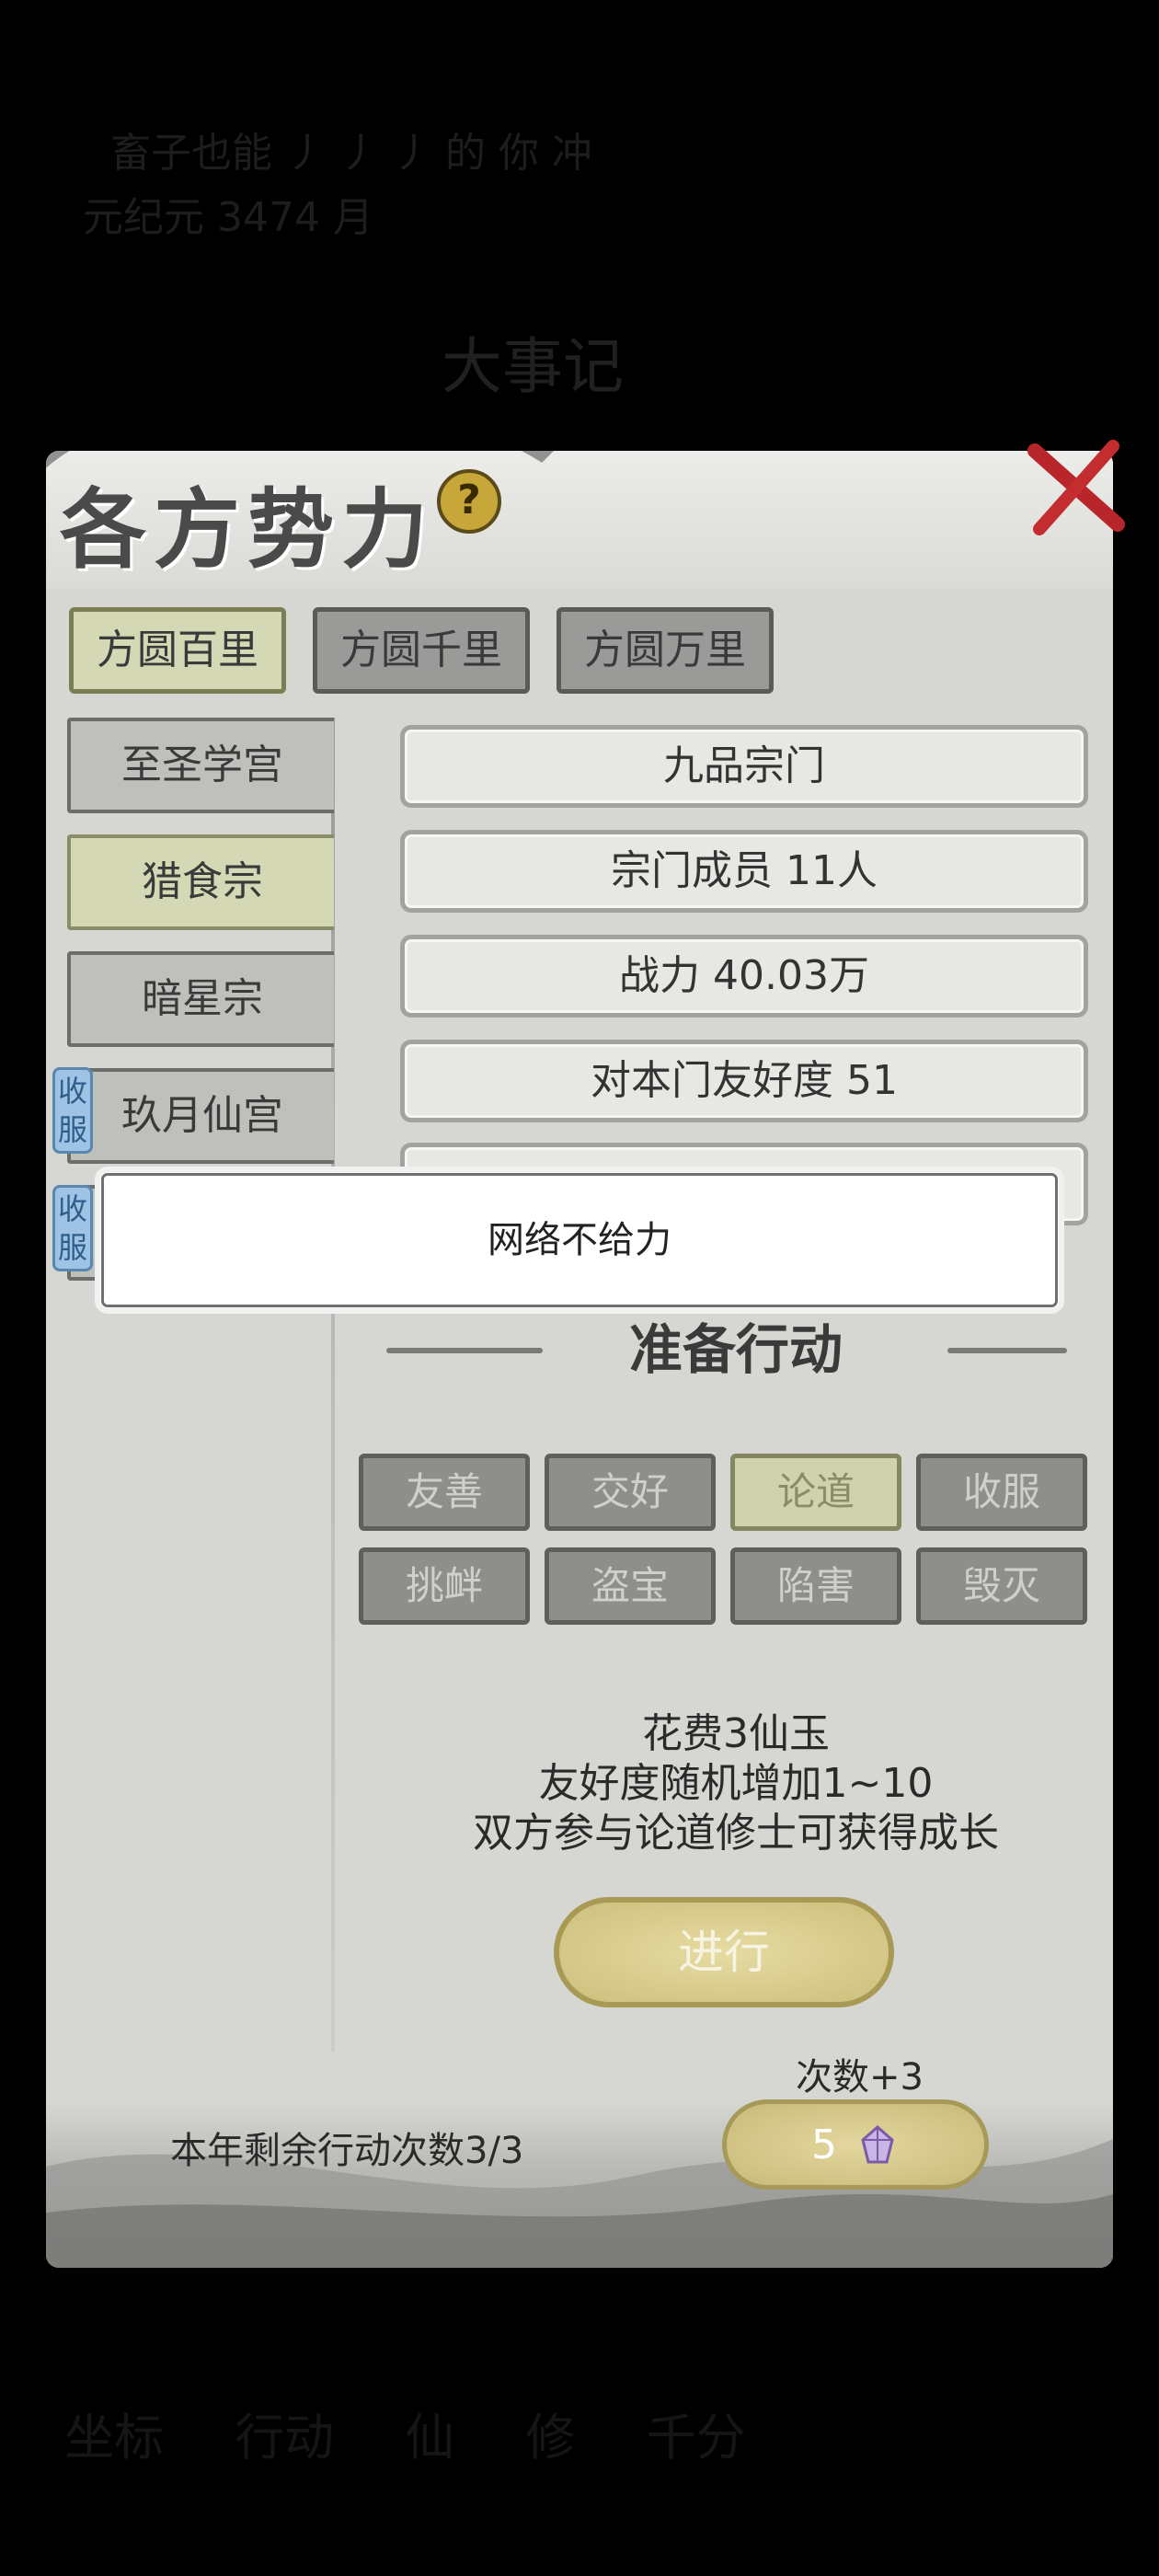 The image size is (1159, 2576). I want to click on question-circle-icon: ?, so click(469, 501).